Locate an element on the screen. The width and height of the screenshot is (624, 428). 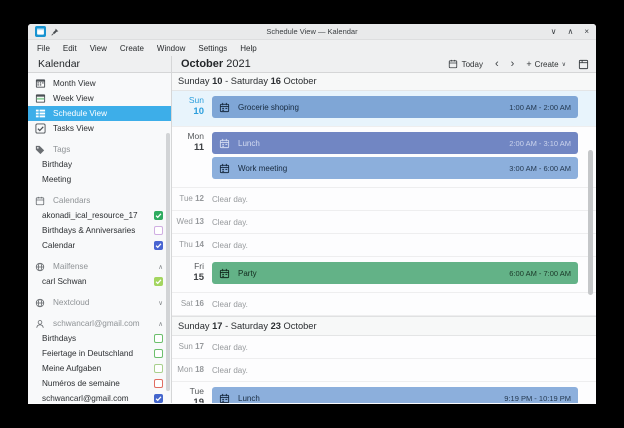
event-title: Party is located at coordinates (247, 273).